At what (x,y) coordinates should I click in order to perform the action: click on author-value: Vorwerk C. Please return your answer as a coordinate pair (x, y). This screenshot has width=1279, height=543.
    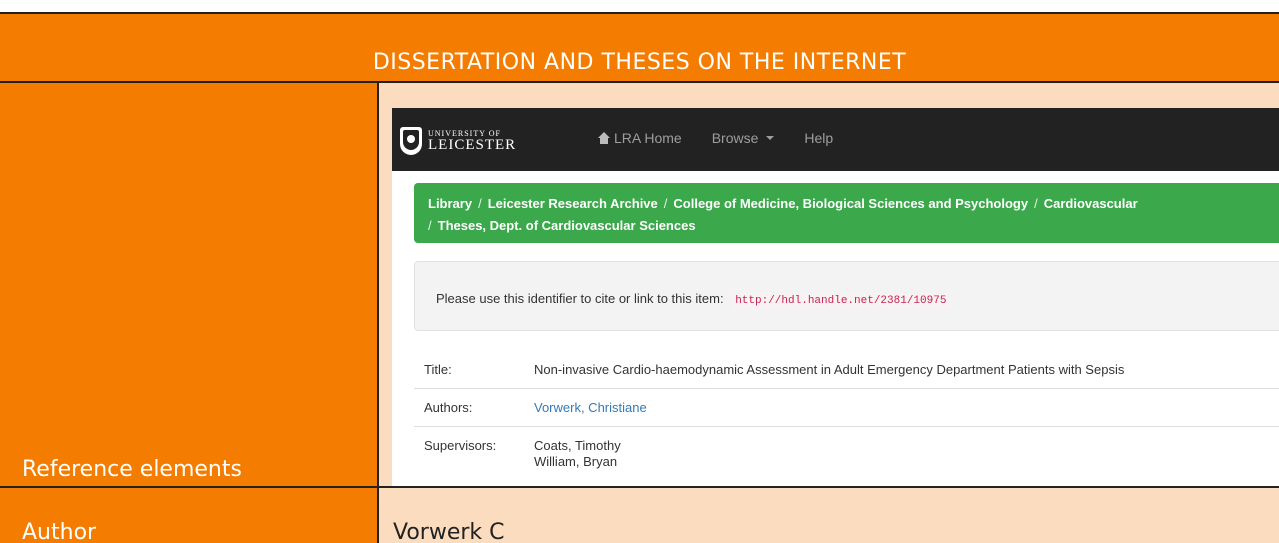
    Looking at the image, I should click on (449, 531).